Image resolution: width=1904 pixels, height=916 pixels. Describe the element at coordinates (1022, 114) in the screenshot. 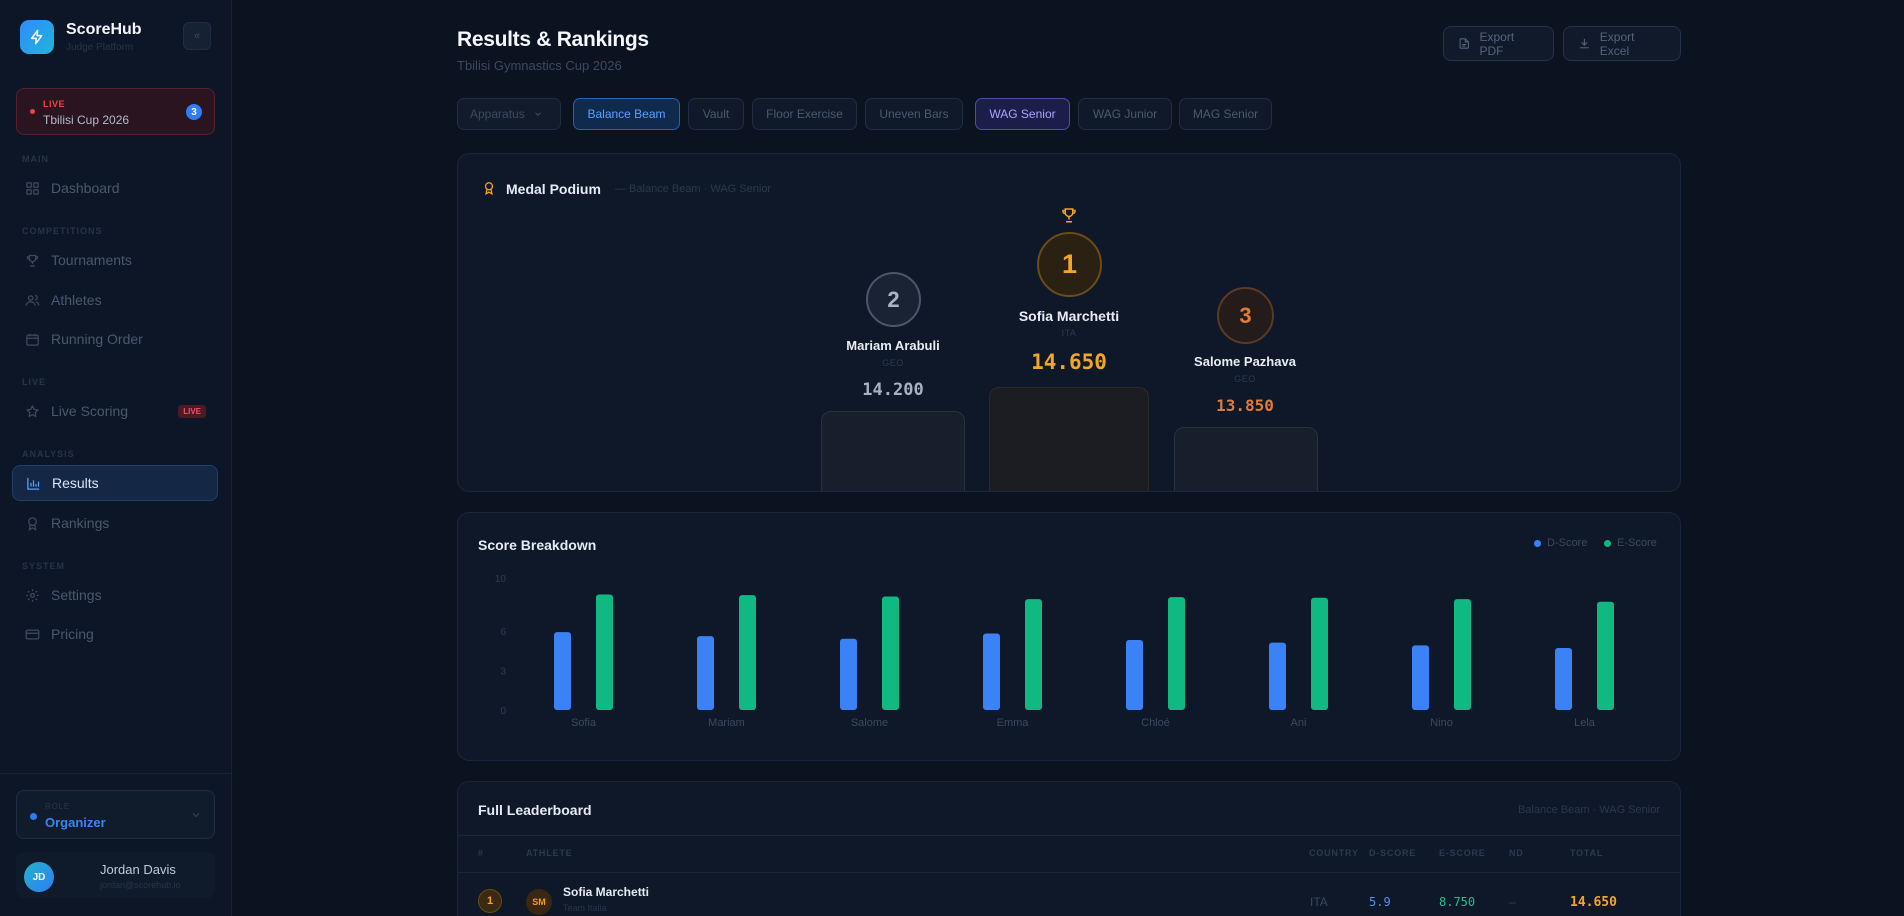

I see `filter-wag-senior: WAG Senior` at that location.